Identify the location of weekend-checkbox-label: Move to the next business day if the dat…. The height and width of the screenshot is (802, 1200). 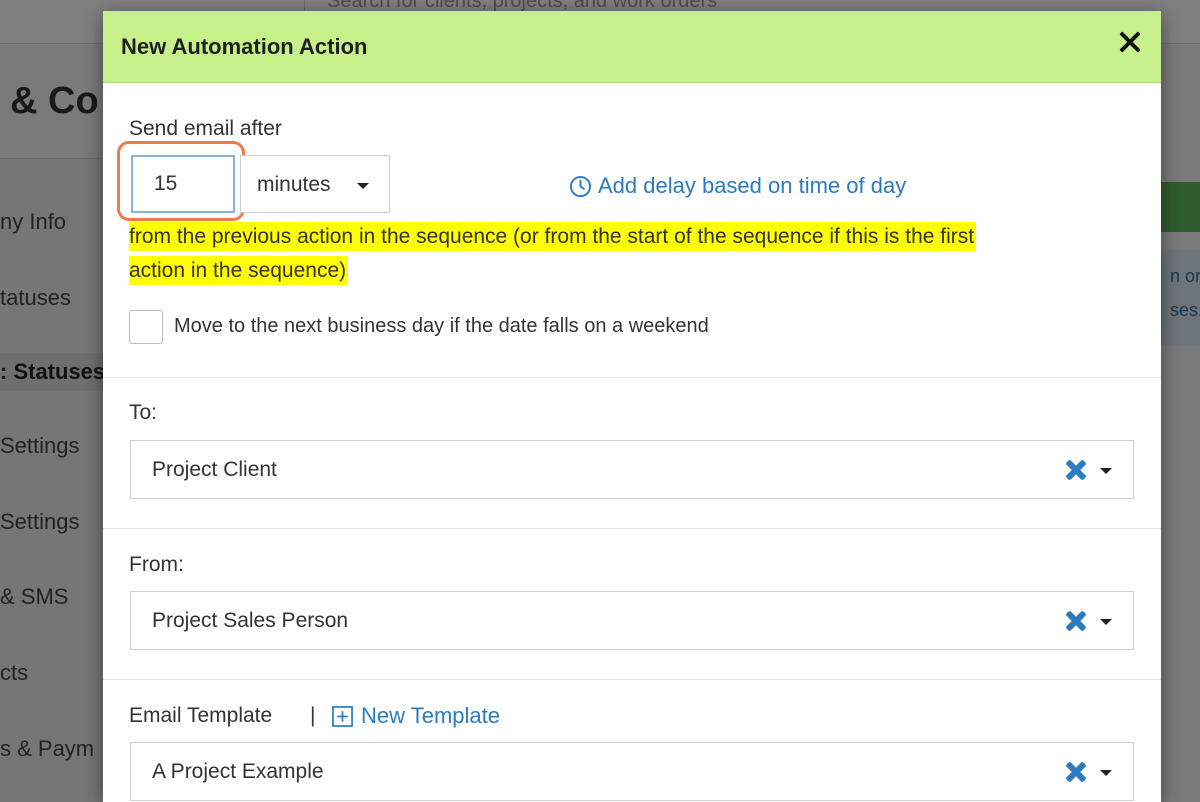
(441, 326).